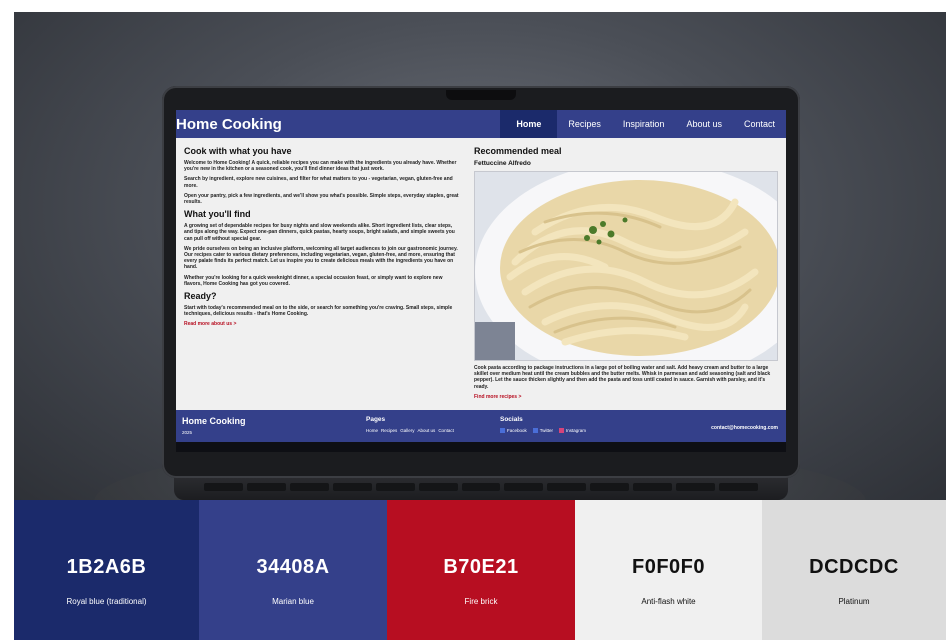 The width and height of the screenshot is (946, 640). I want to click on twitter-icon, so click(535, 431).